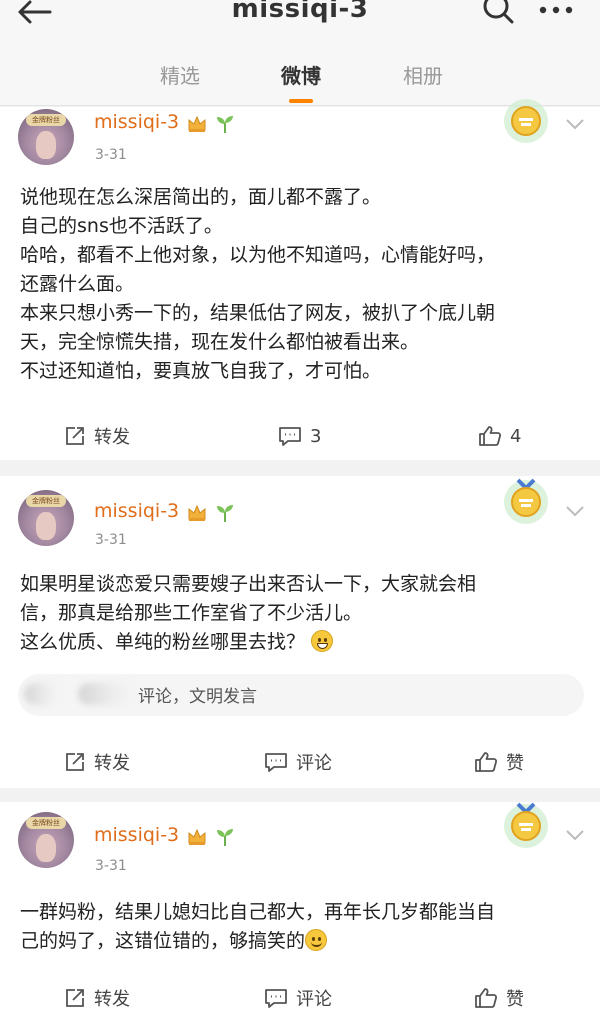 The height and width of the screenshot is (1027, 600). I want to click on post-line: 不过还知道怕，要真放飞自我了，才可怕。, so click(201, 371).